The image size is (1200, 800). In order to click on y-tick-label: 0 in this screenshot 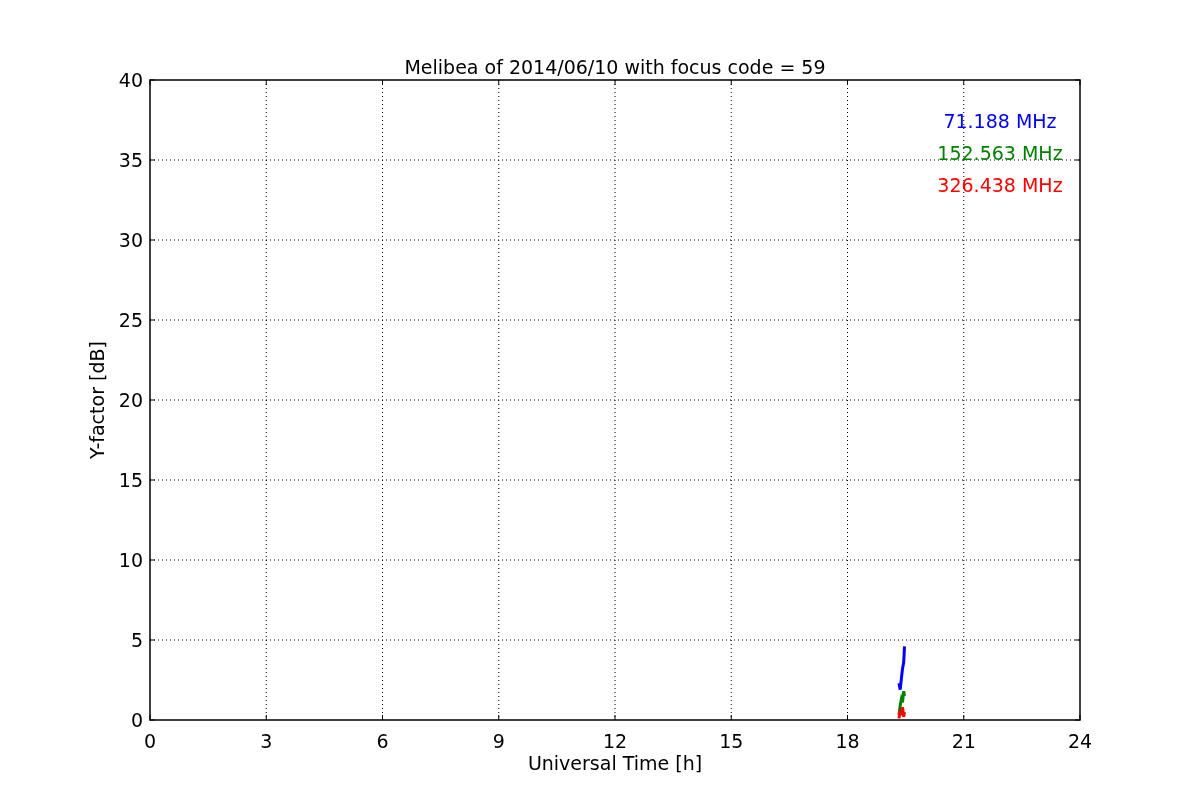, I will do `click(136, 720)`.